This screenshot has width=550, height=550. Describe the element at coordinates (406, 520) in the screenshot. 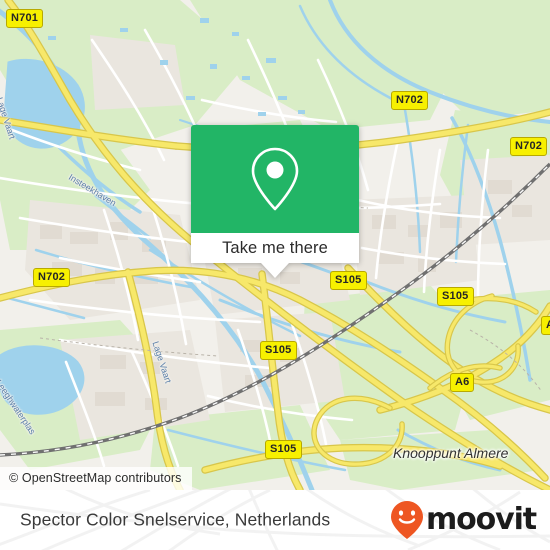

I see `moovit-smiley-pin-icon` at that location.